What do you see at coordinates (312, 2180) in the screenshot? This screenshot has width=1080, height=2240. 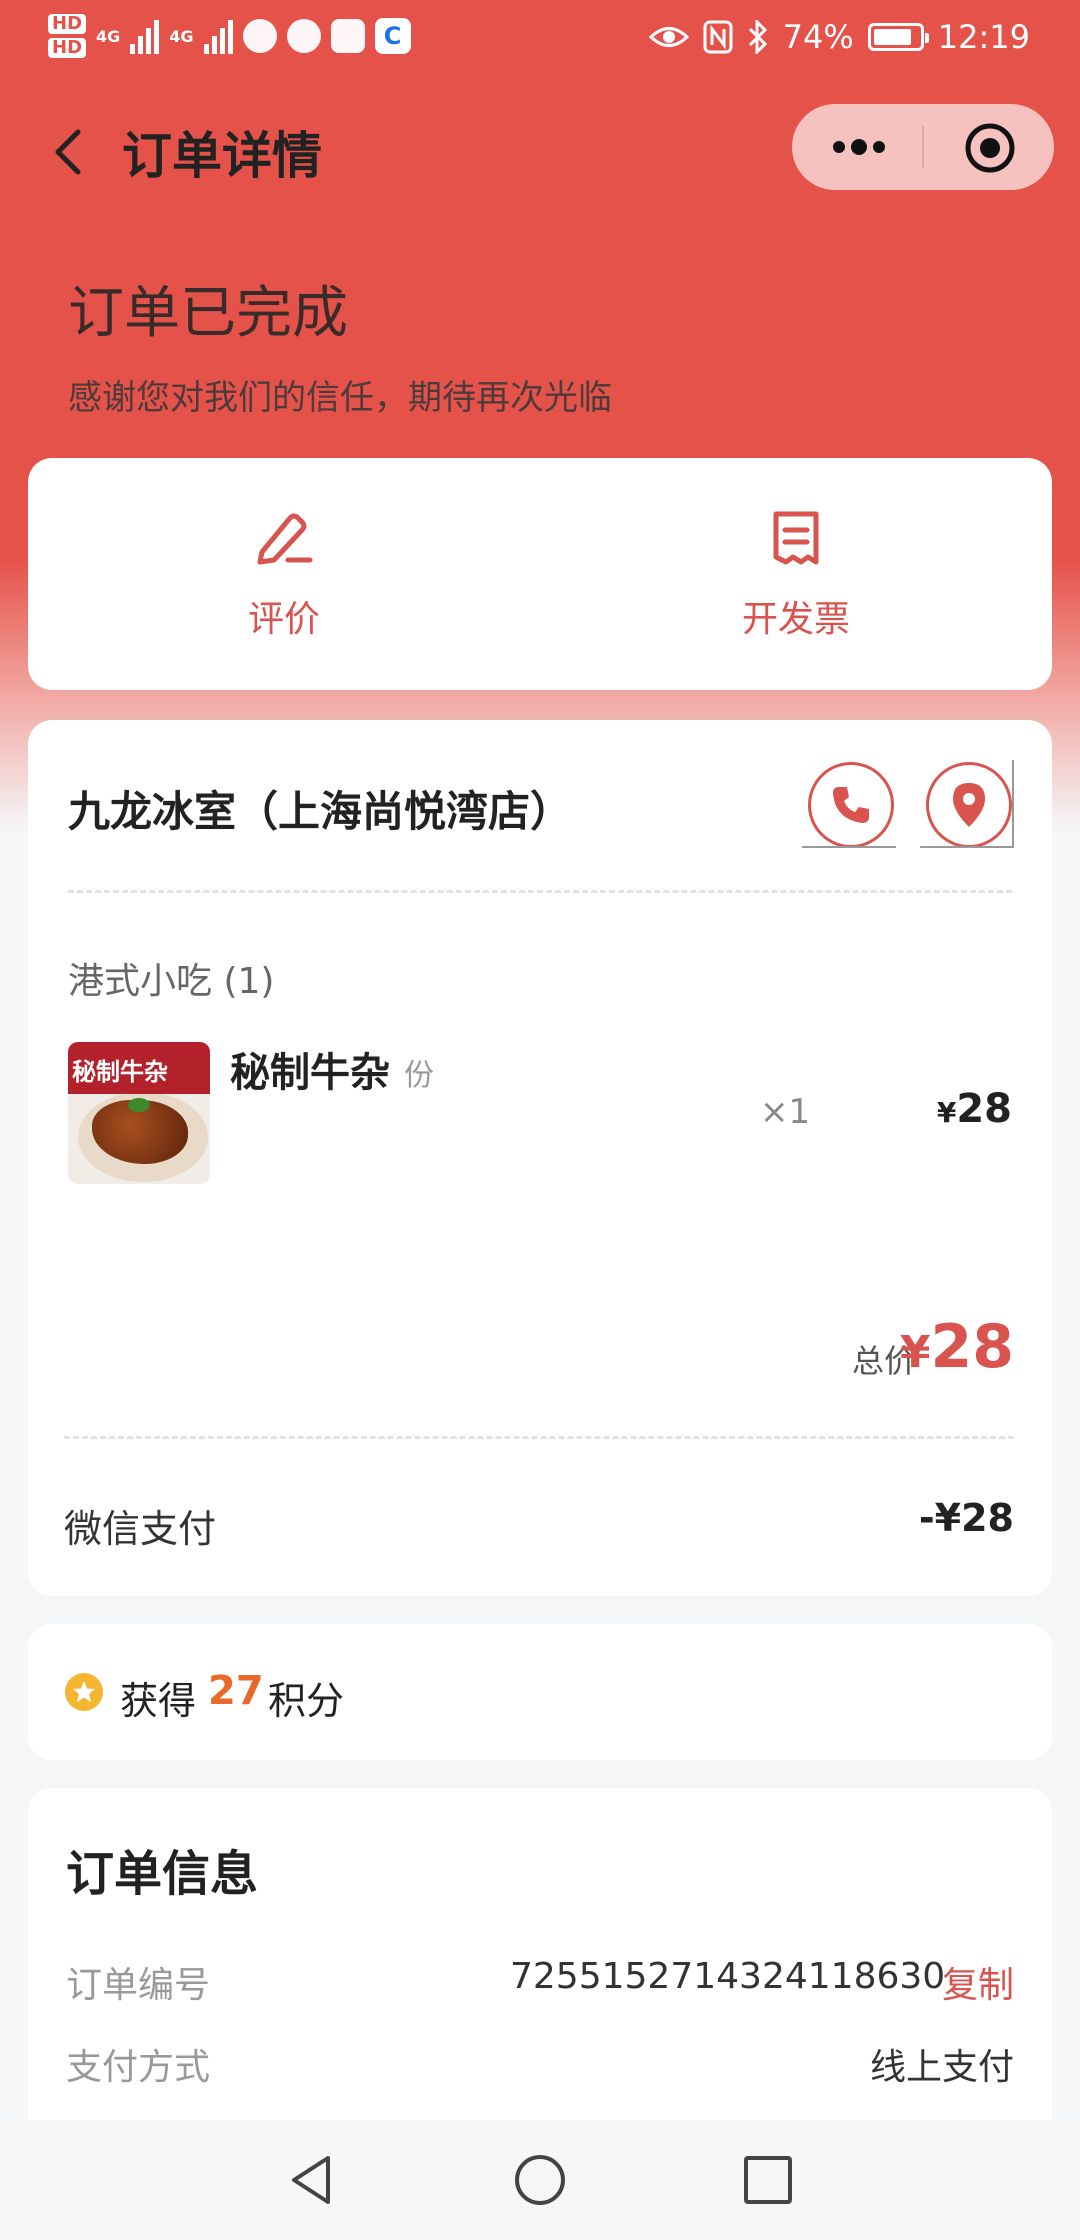 I see `system-back-icon` at bounding box center [312, 2180].